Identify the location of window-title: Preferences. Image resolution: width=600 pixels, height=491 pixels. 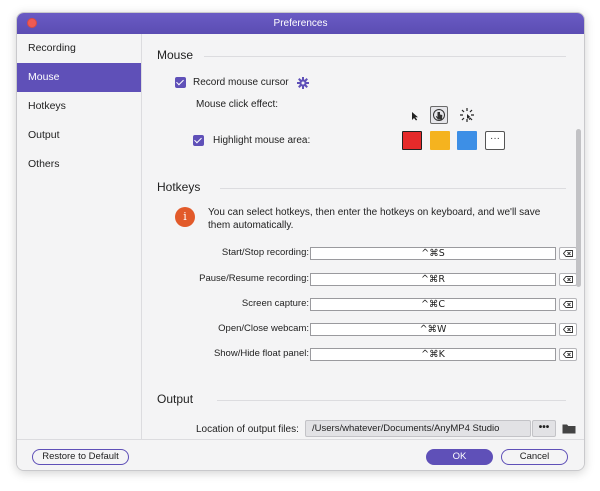
(300, 23).